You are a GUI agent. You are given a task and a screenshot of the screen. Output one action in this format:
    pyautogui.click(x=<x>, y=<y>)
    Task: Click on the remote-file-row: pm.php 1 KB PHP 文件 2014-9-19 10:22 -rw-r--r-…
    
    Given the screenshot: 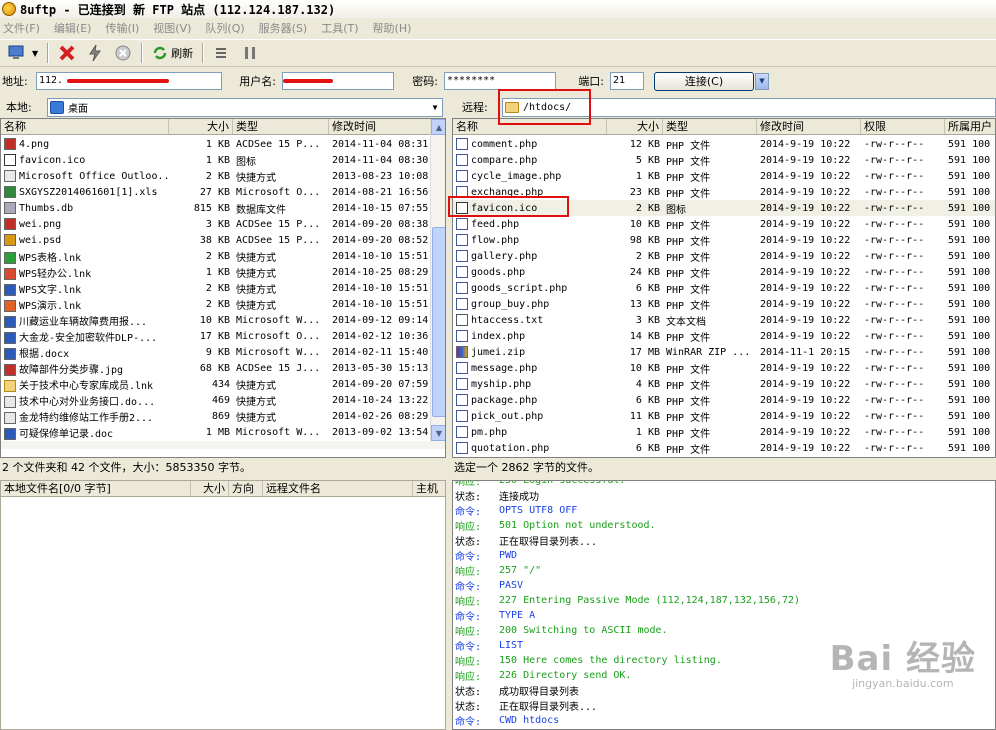 What is the action you would take?
    pyautogui.click(x=724, y=432)
    